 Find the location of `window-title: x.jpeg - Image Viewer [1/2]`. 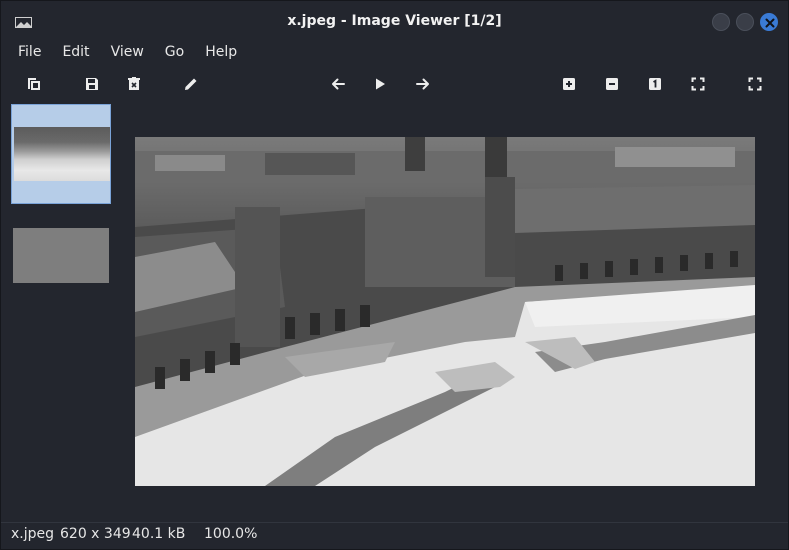

window-title: x.jpeg - Image Viewer [1/2] is located at coordinates (394, 21).